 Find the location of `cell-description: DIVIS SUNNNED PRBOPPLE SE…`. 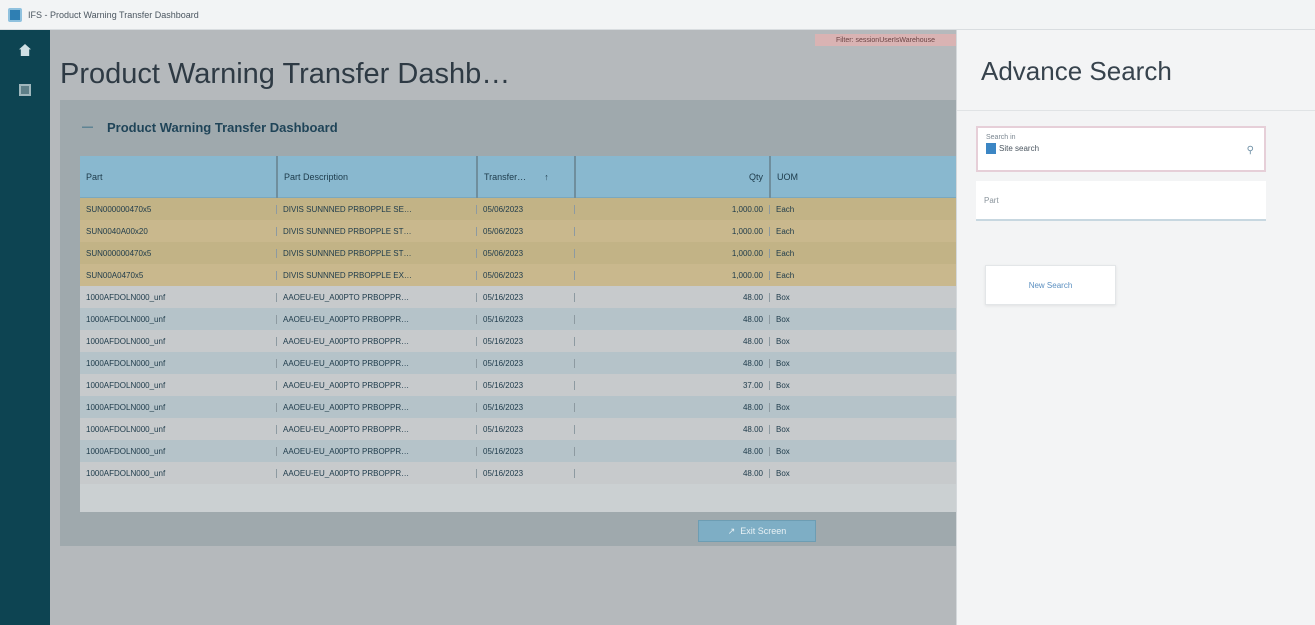

cell-description: DIVIS SUNNNED PRBOPPLE SE… is located at coordinates (376, 209).